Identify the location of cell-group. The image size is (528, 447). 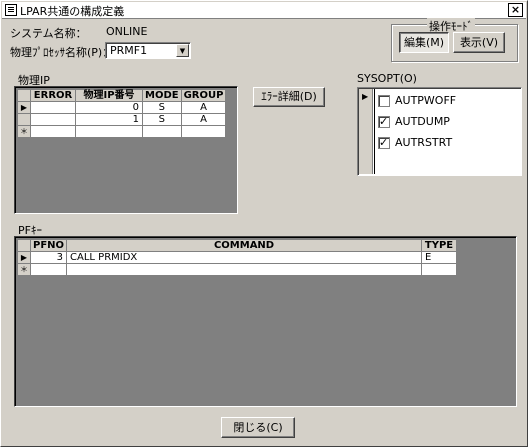
(203, 131).